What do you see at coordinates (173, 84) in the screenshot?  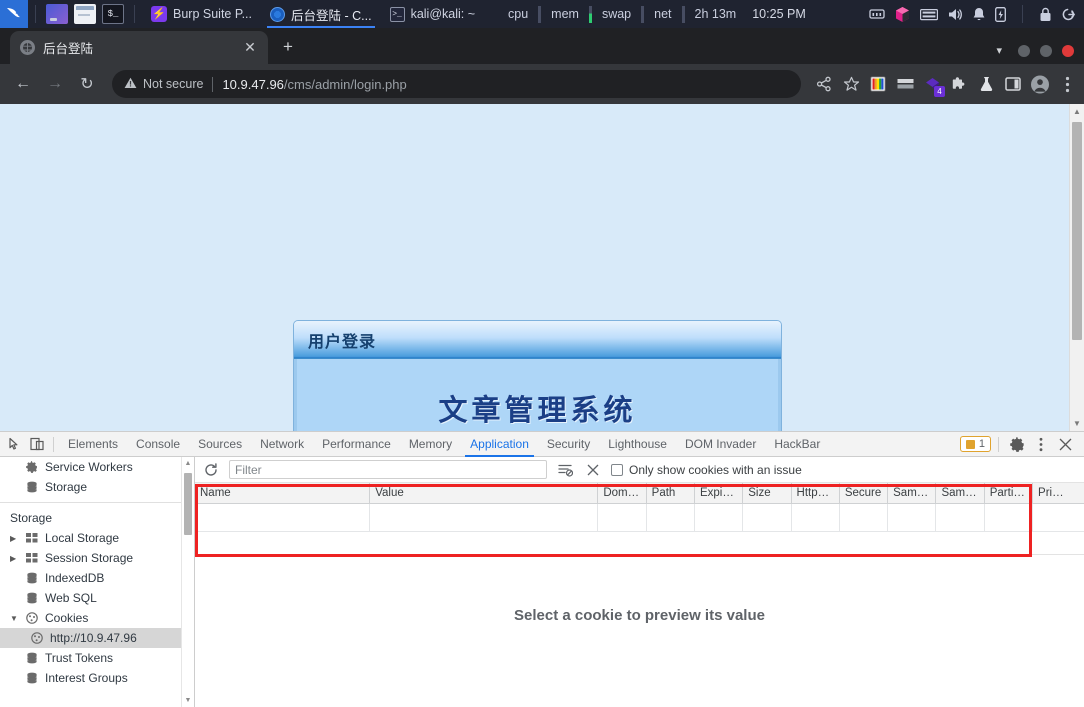 I see `security-text: Not secure` at bounding box center [173, 84].